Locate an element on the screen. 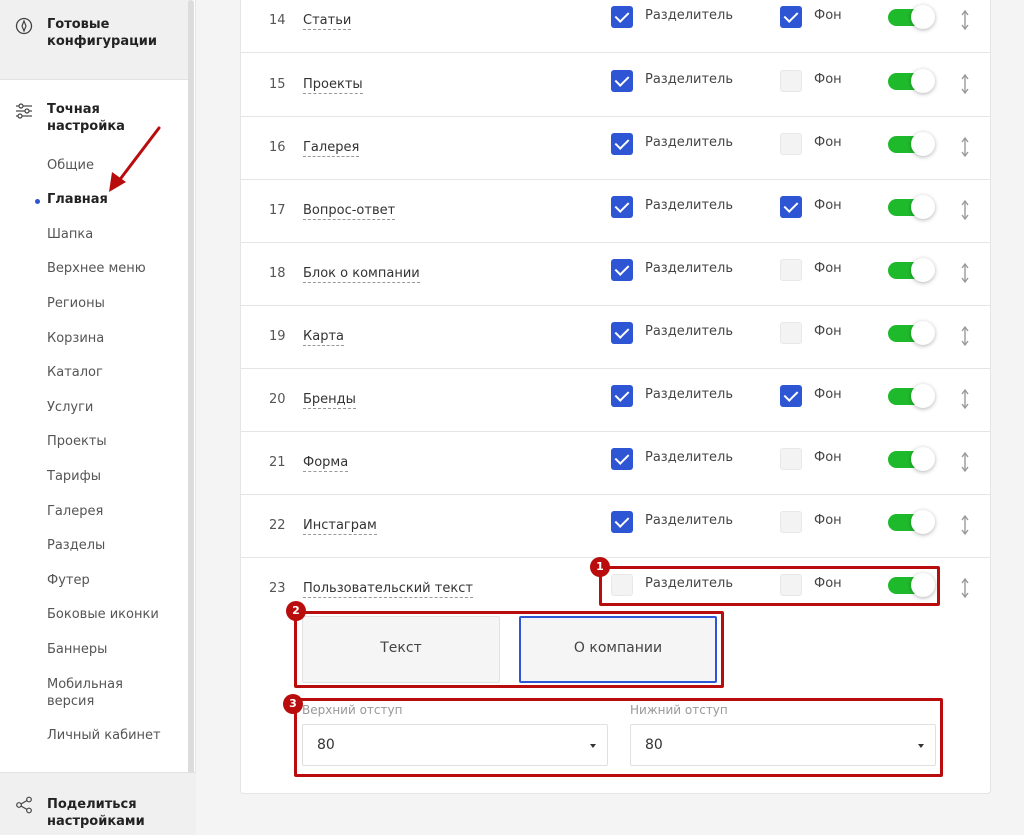 The width and height of the screenshot is (1024, 835). block-row-about-company: 18 Блок о компании Разделитель Фон is located at coordinates (615, 274).